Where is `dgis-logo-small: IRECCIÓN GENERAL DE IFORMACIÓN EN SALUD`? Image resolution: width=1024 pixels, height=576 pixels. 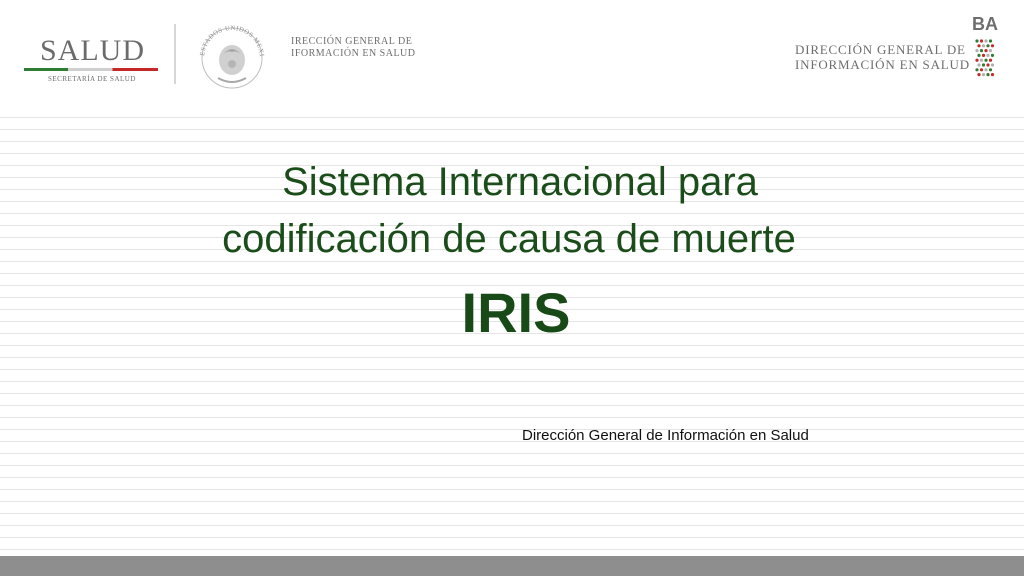 dgis-logo-small: IRECCIÓN GENERAL DE IFORMACIÓN EN SALUD is located at coordinates (353, 48).